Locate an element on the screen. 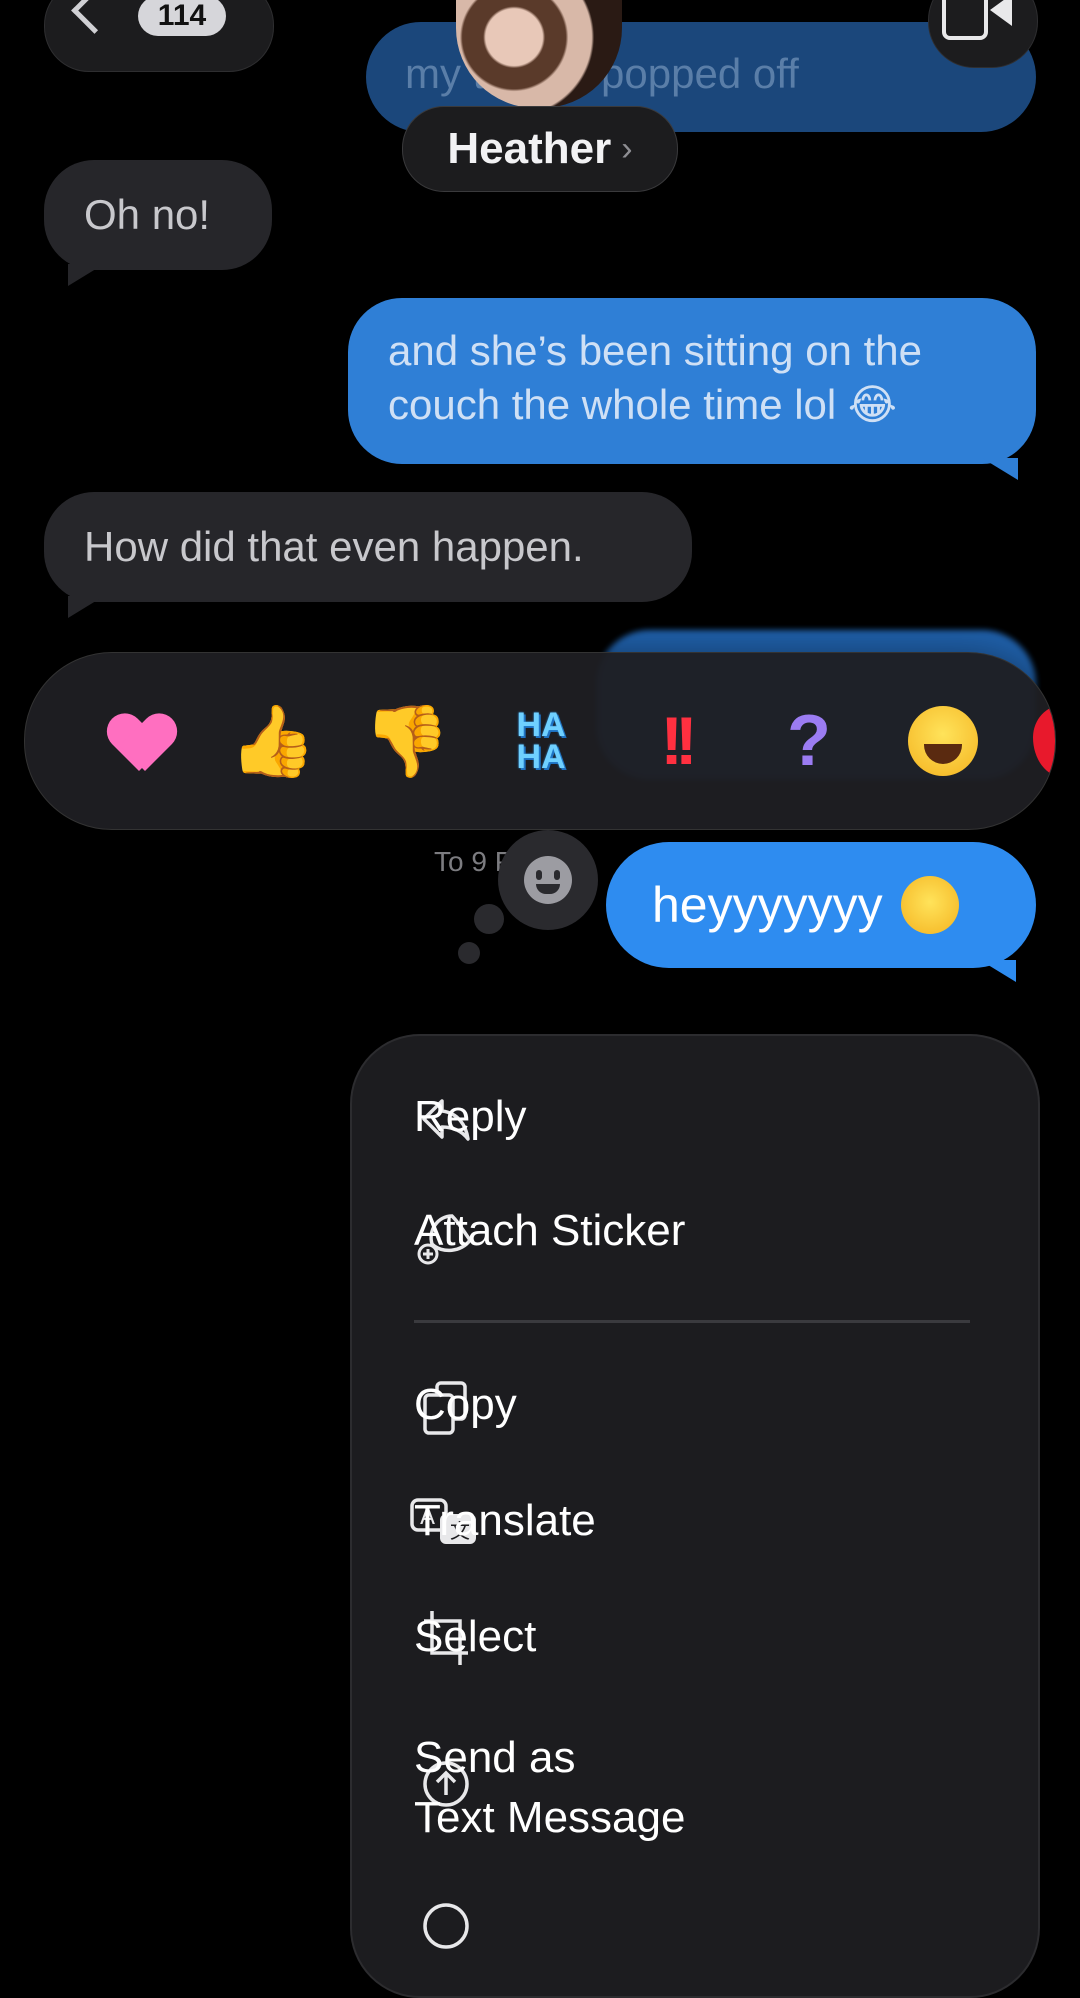 The width and height of the screenshot is (1080, 1998). thumbs-up-icon: 👍 is located at coordinates (273, 741).